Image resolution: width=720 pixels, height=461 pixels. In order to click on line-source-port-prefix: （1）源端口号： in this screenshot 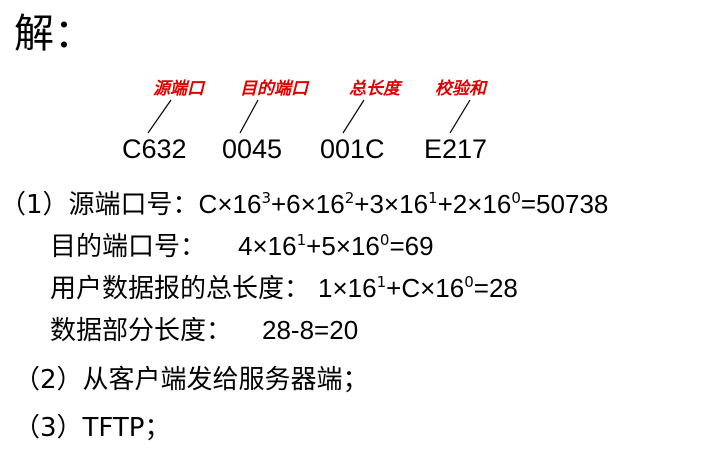, I will do `click(99, 205)`.